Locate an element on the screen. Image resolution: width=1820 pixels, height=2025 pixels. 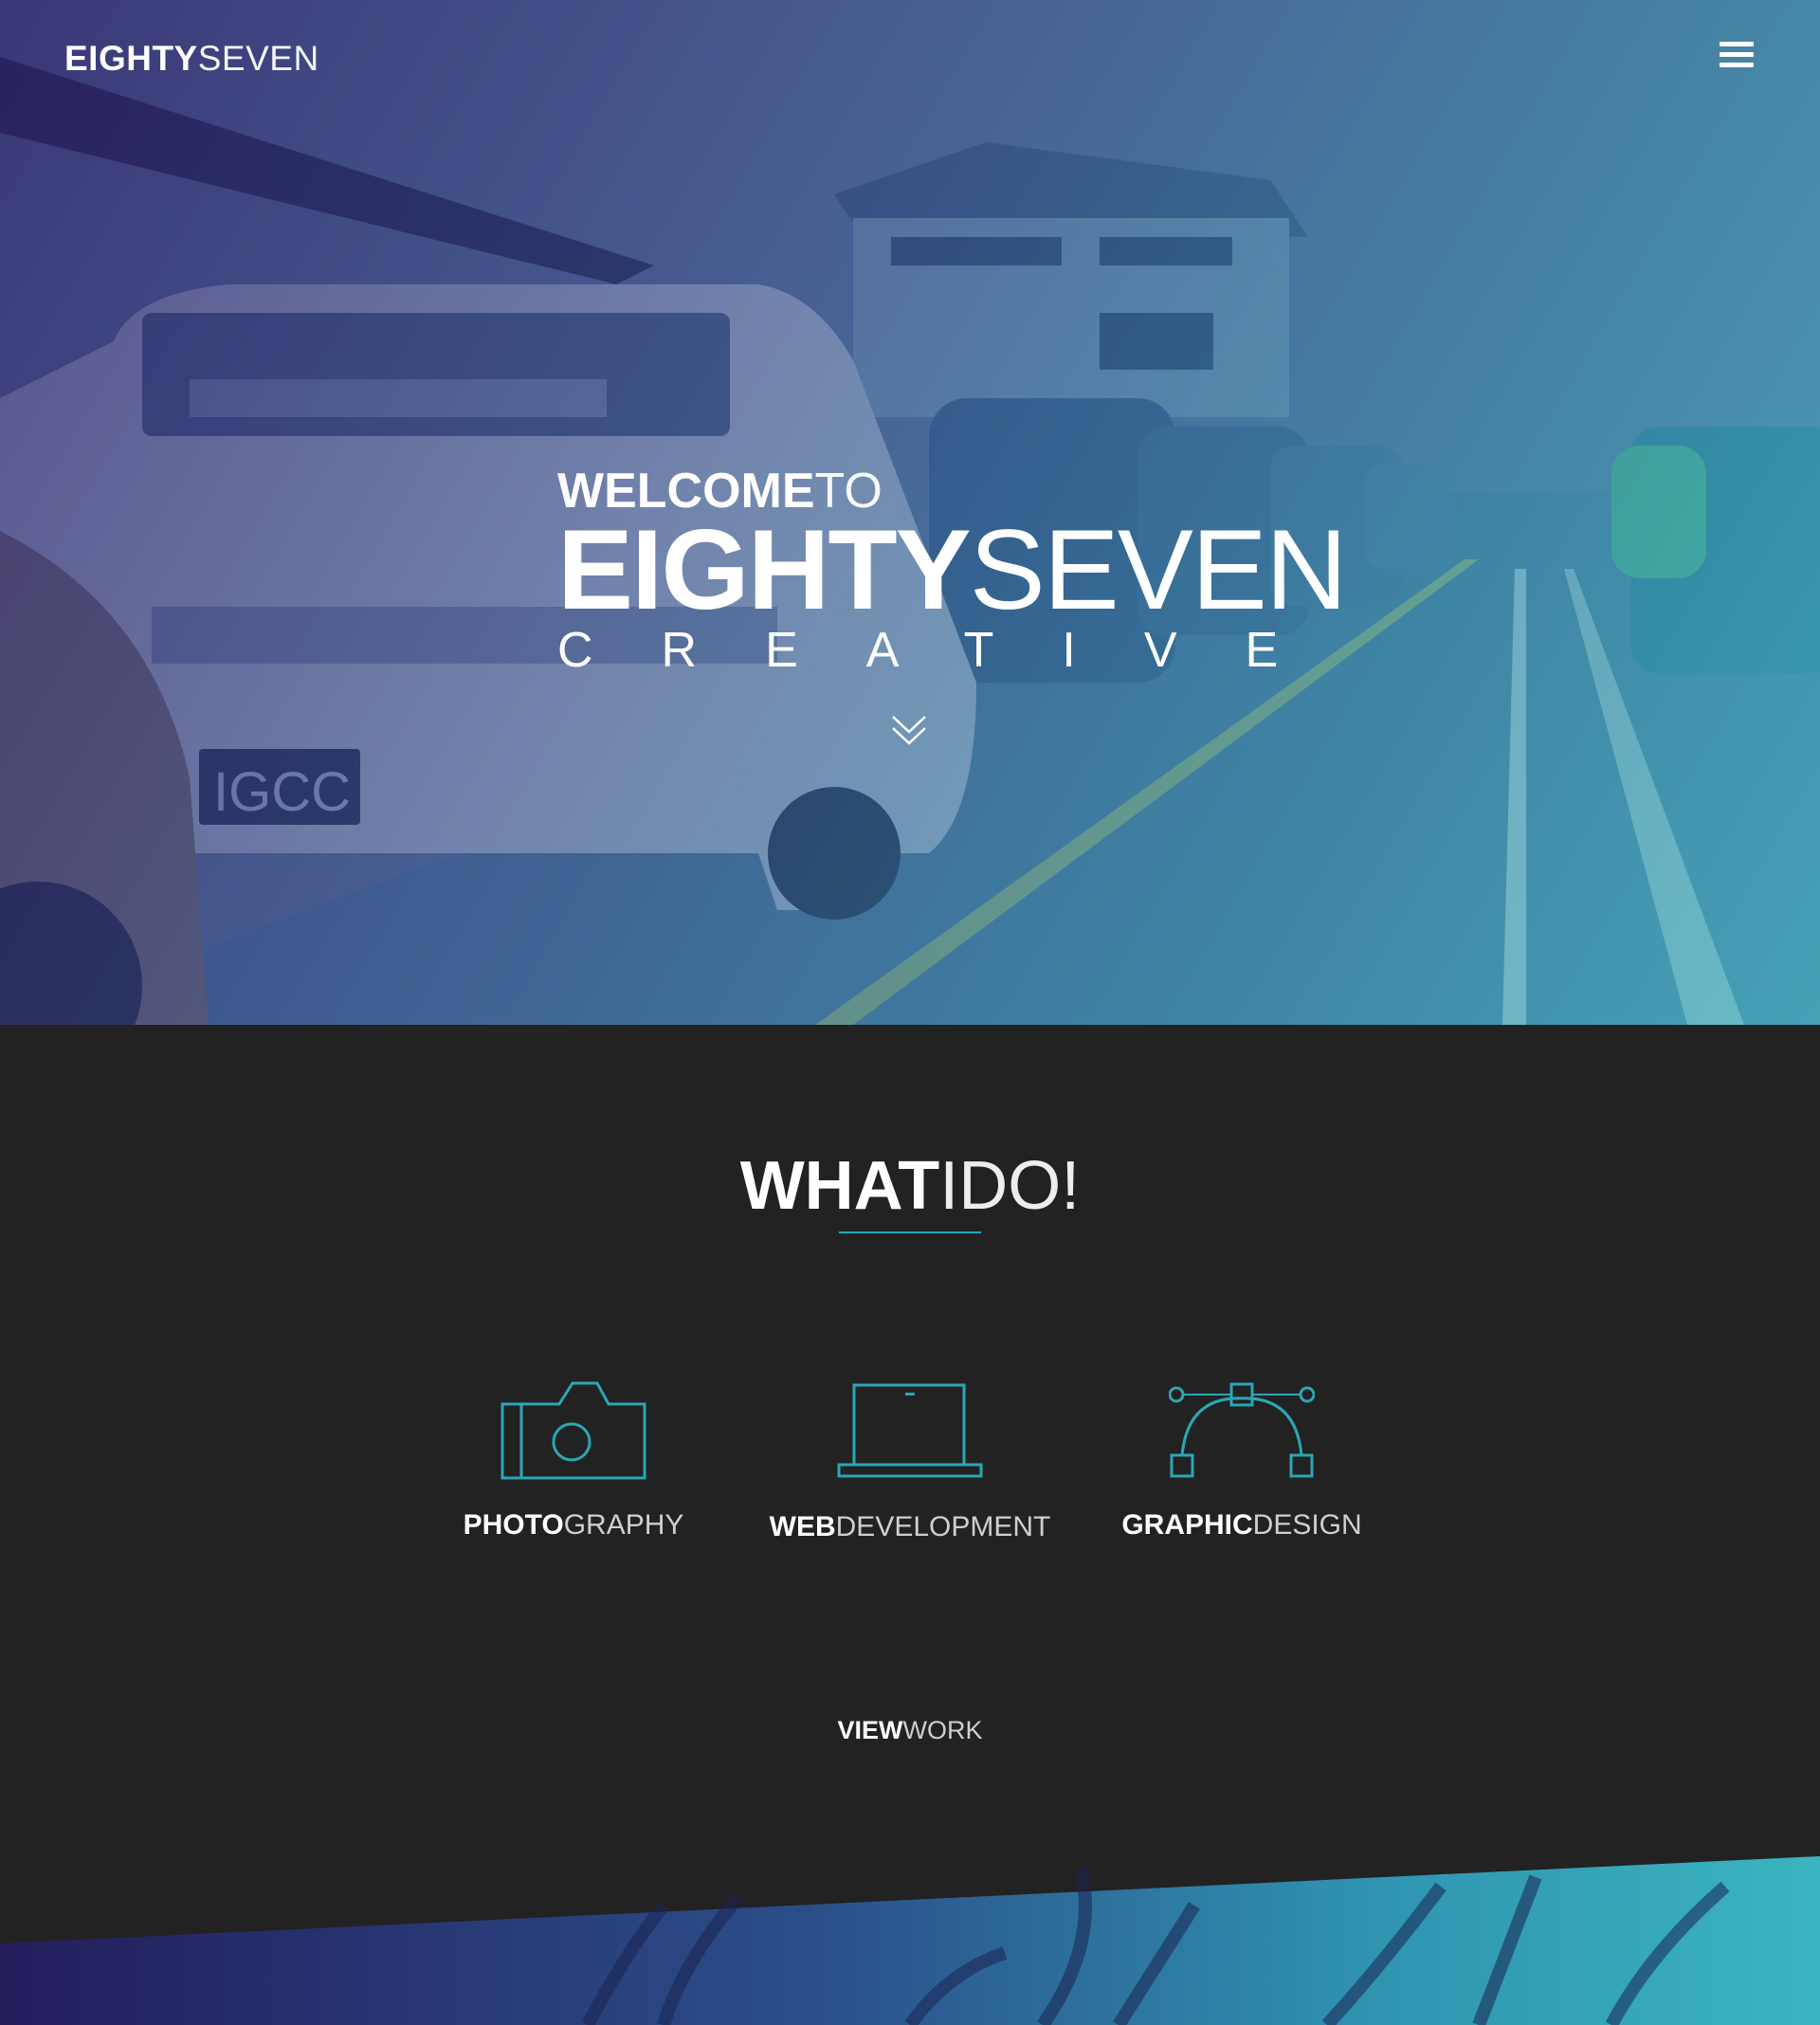
hero-brand-line: EIGHTYSEVEN is located at coordinates (952, 570).